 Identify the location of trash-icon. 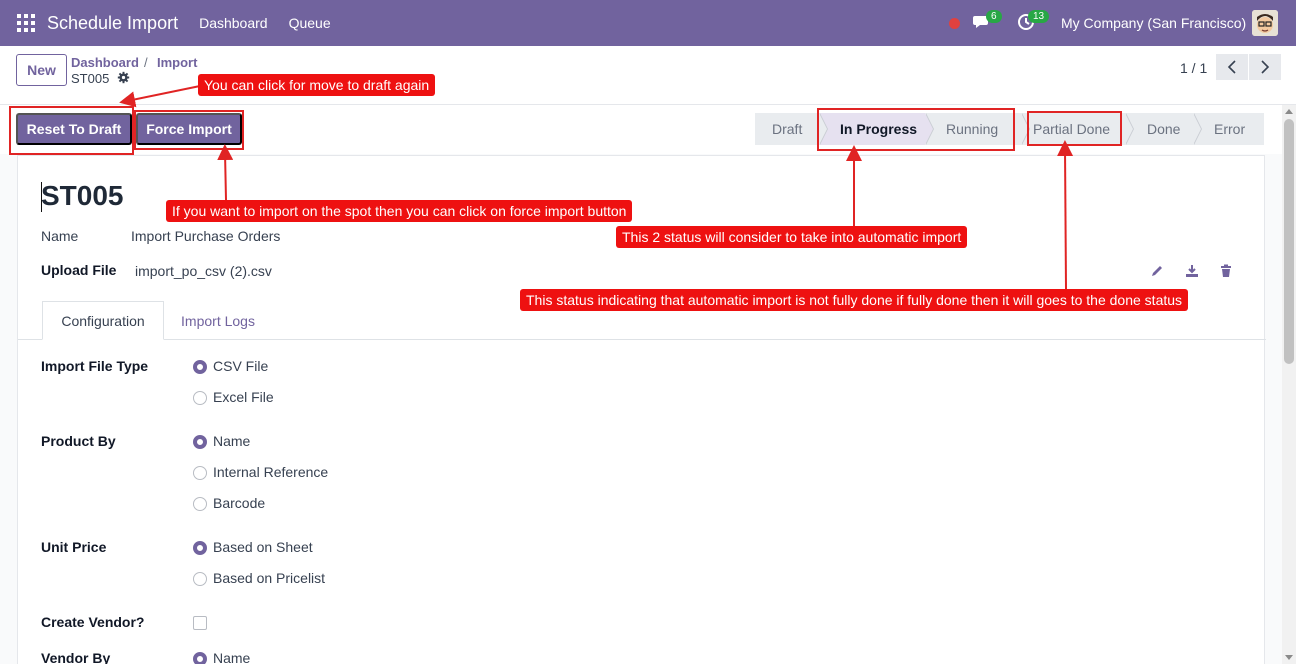
(1226, 271).